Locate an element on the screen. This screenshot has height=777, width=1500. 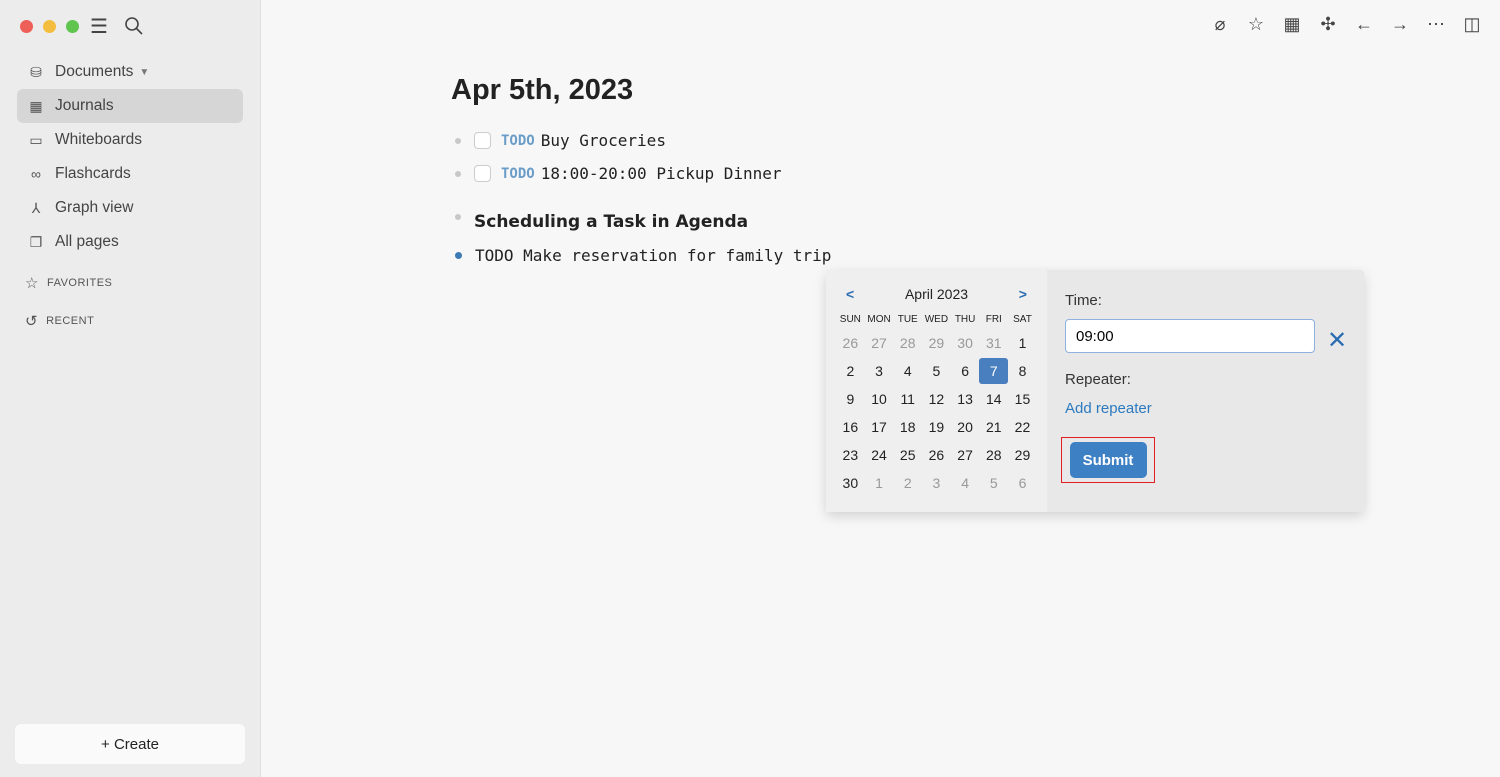
chevron-down-icon: ▼ is located at coordinates (144, 72).